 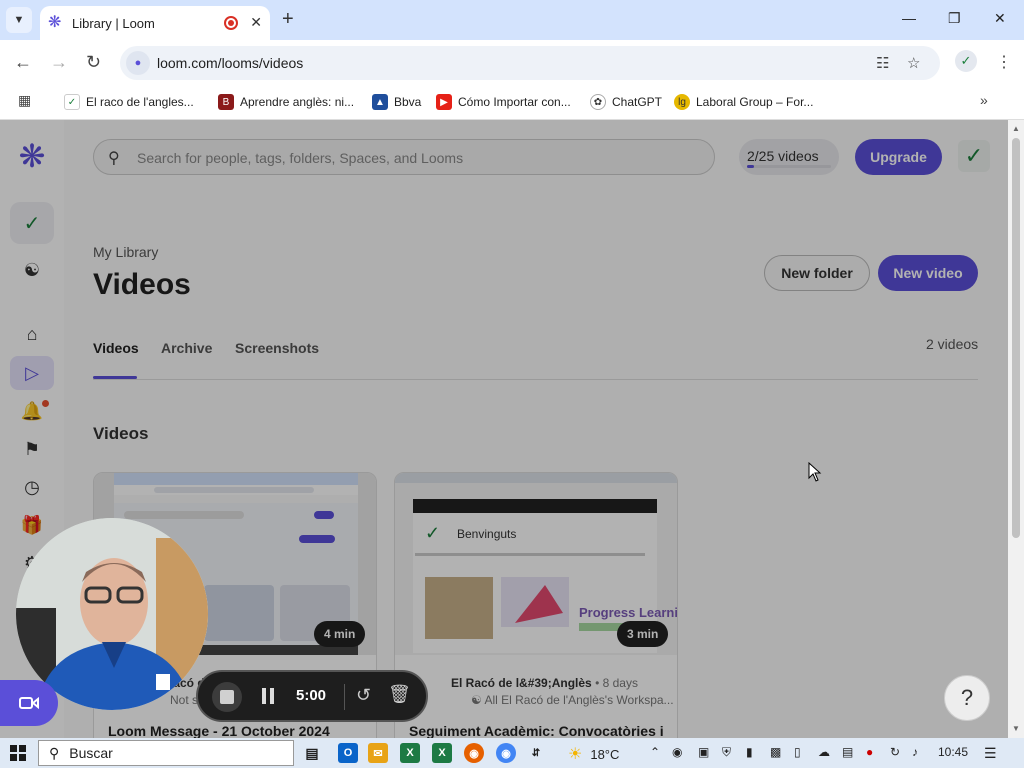 I want to click on recording-indicator-icon, so click(x=231, y=23).